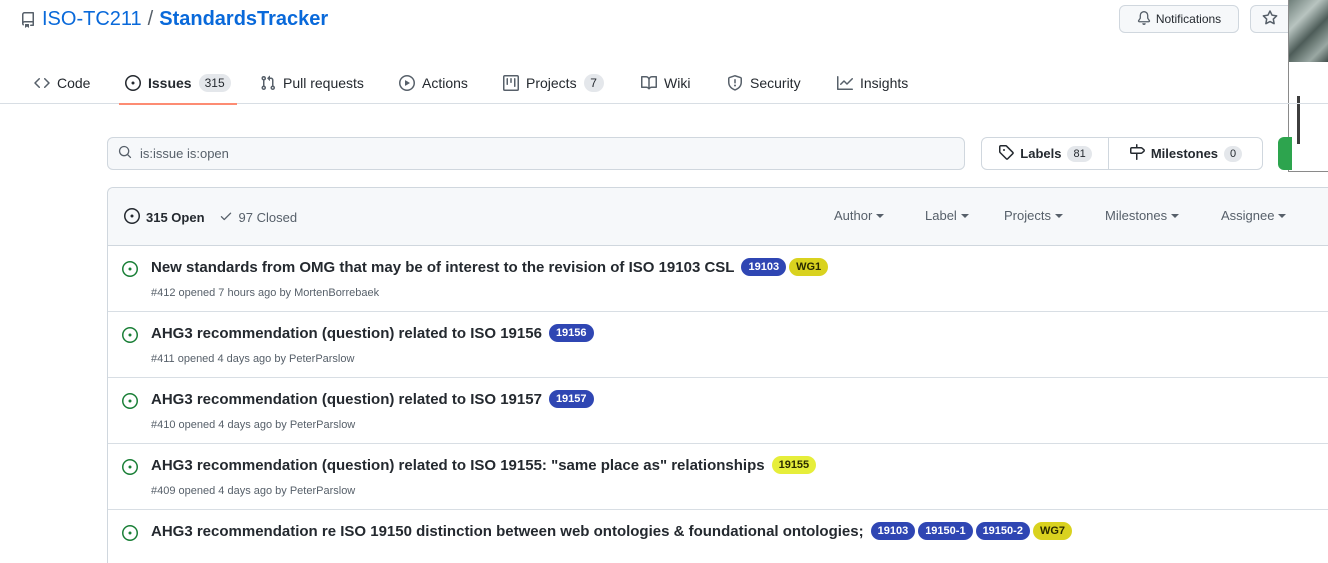  I want to click on shield-icon, so click(735, 83).